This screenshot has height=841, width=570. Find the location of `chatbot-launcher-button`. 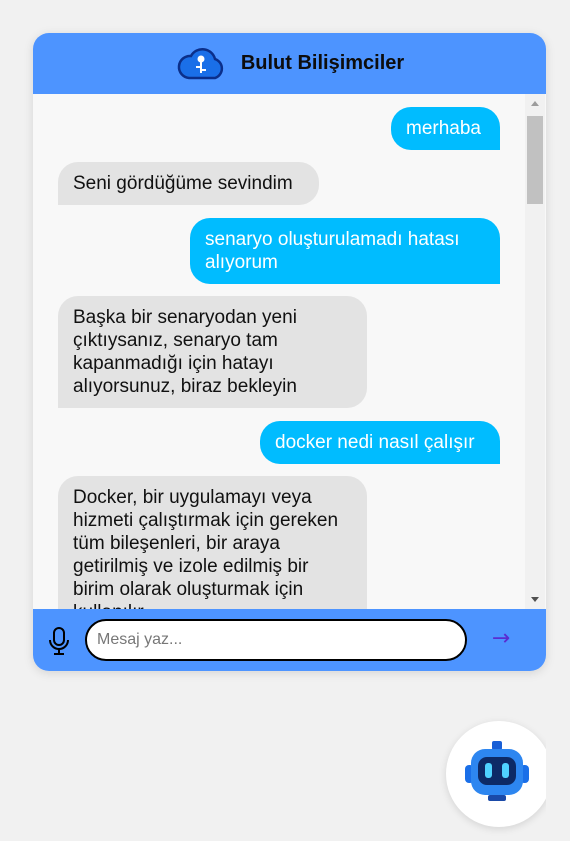

chatbot-launcher-button is located at coordinates (499, 774).